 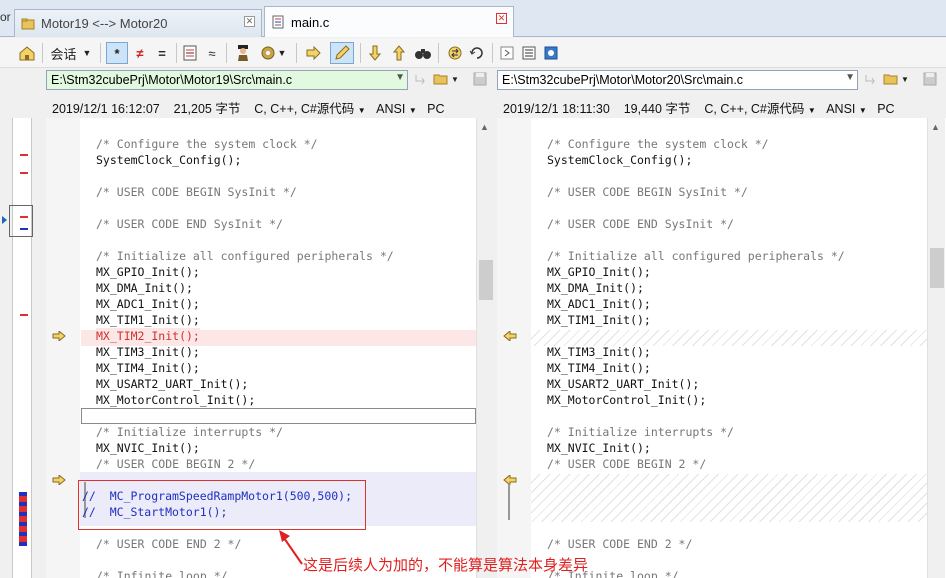 What do you see at coordinates (896, 79) in the screenshot?
I see `right-open-folder-button: ▼` at bounding box center [896, 79].